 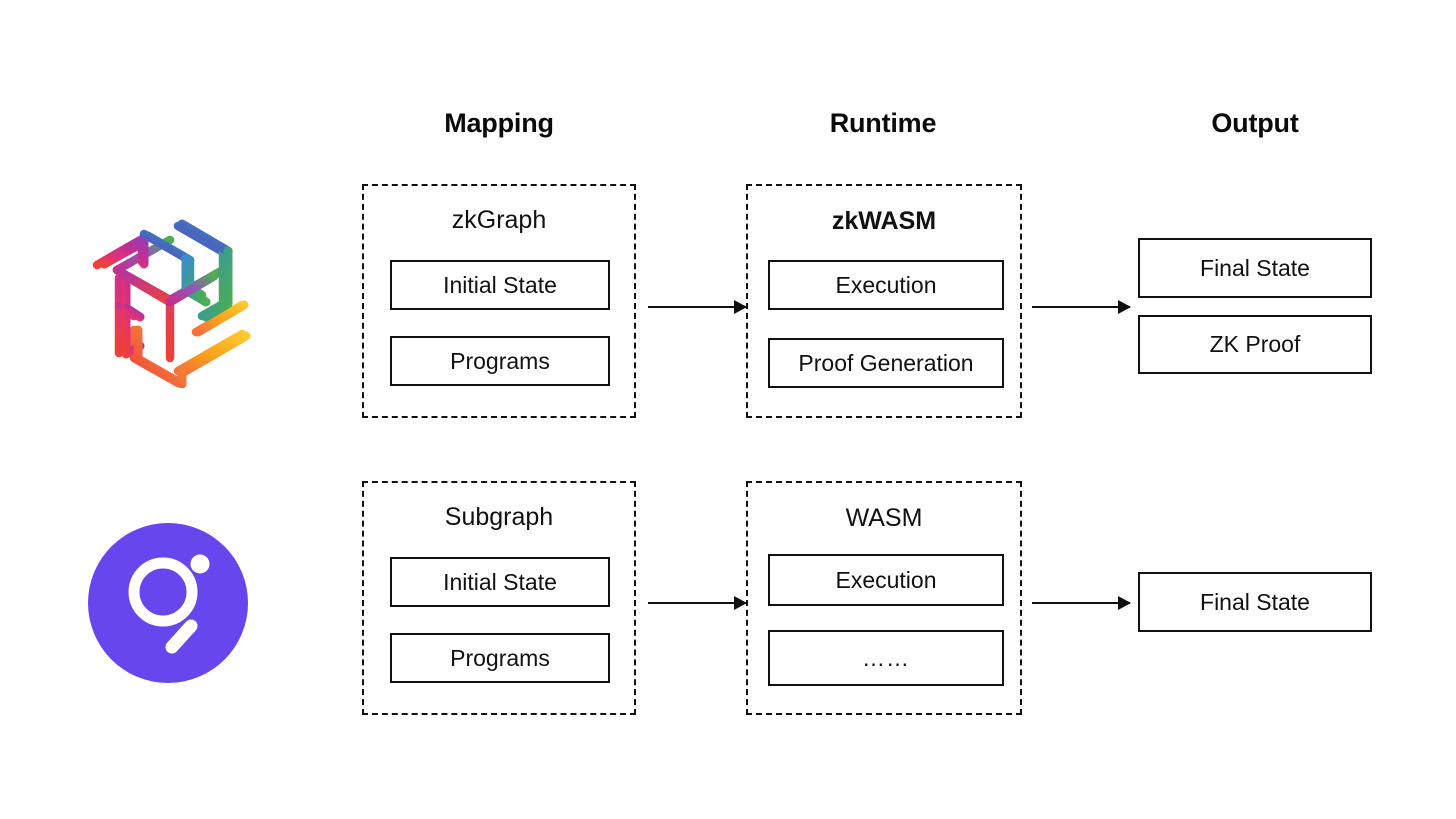 I want to click on arrow-mapping-to-runtime-bottom, so click(x=697, y=603).